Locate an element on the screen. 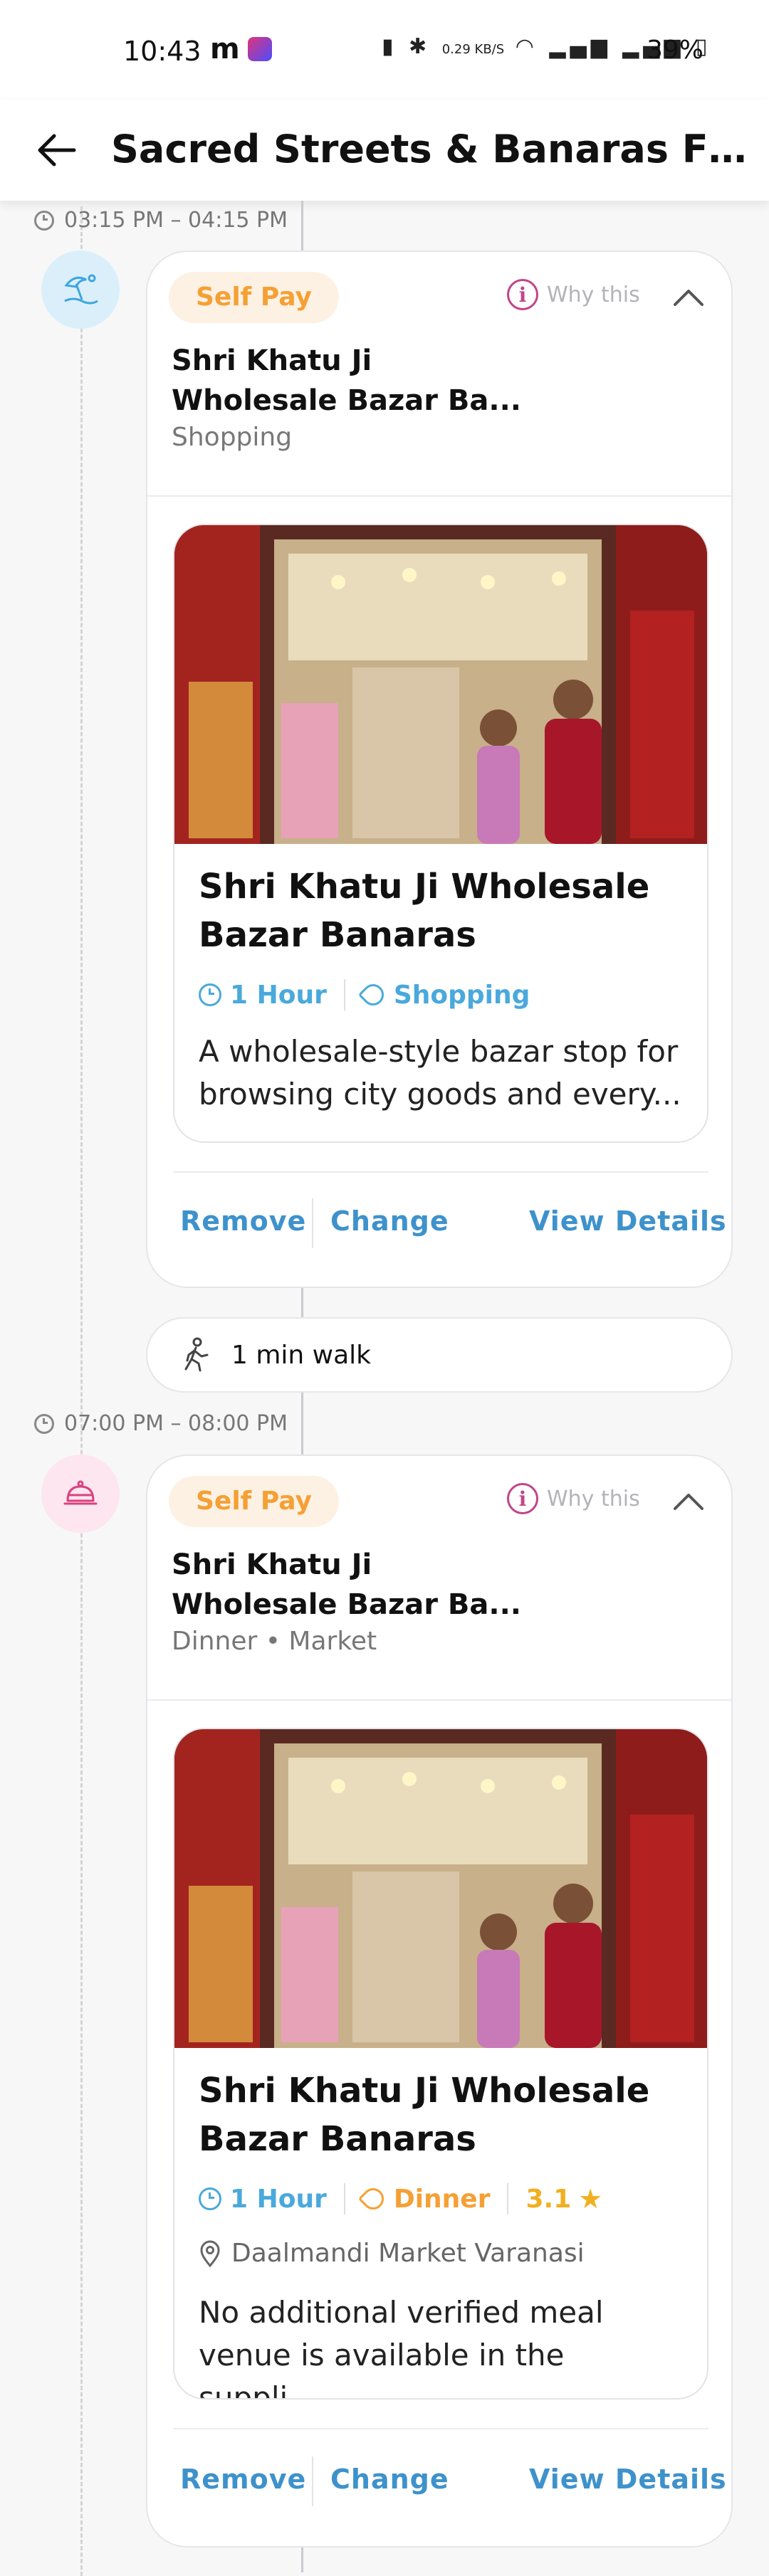  category-label: Shopping is located at coordinates (461, 995).